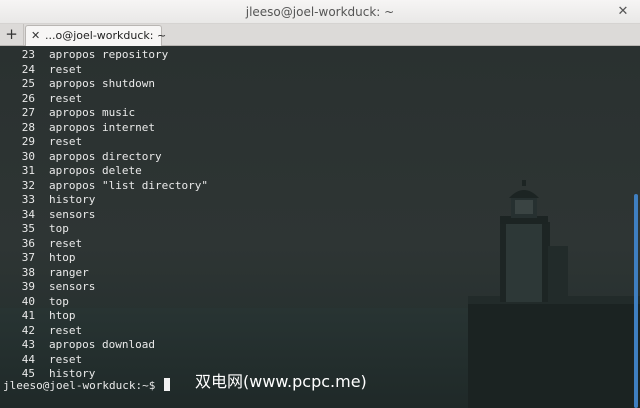  Describe the element at coordinates (95, 170) in the screenshot. I see `history-command: apropos delete` at that location.